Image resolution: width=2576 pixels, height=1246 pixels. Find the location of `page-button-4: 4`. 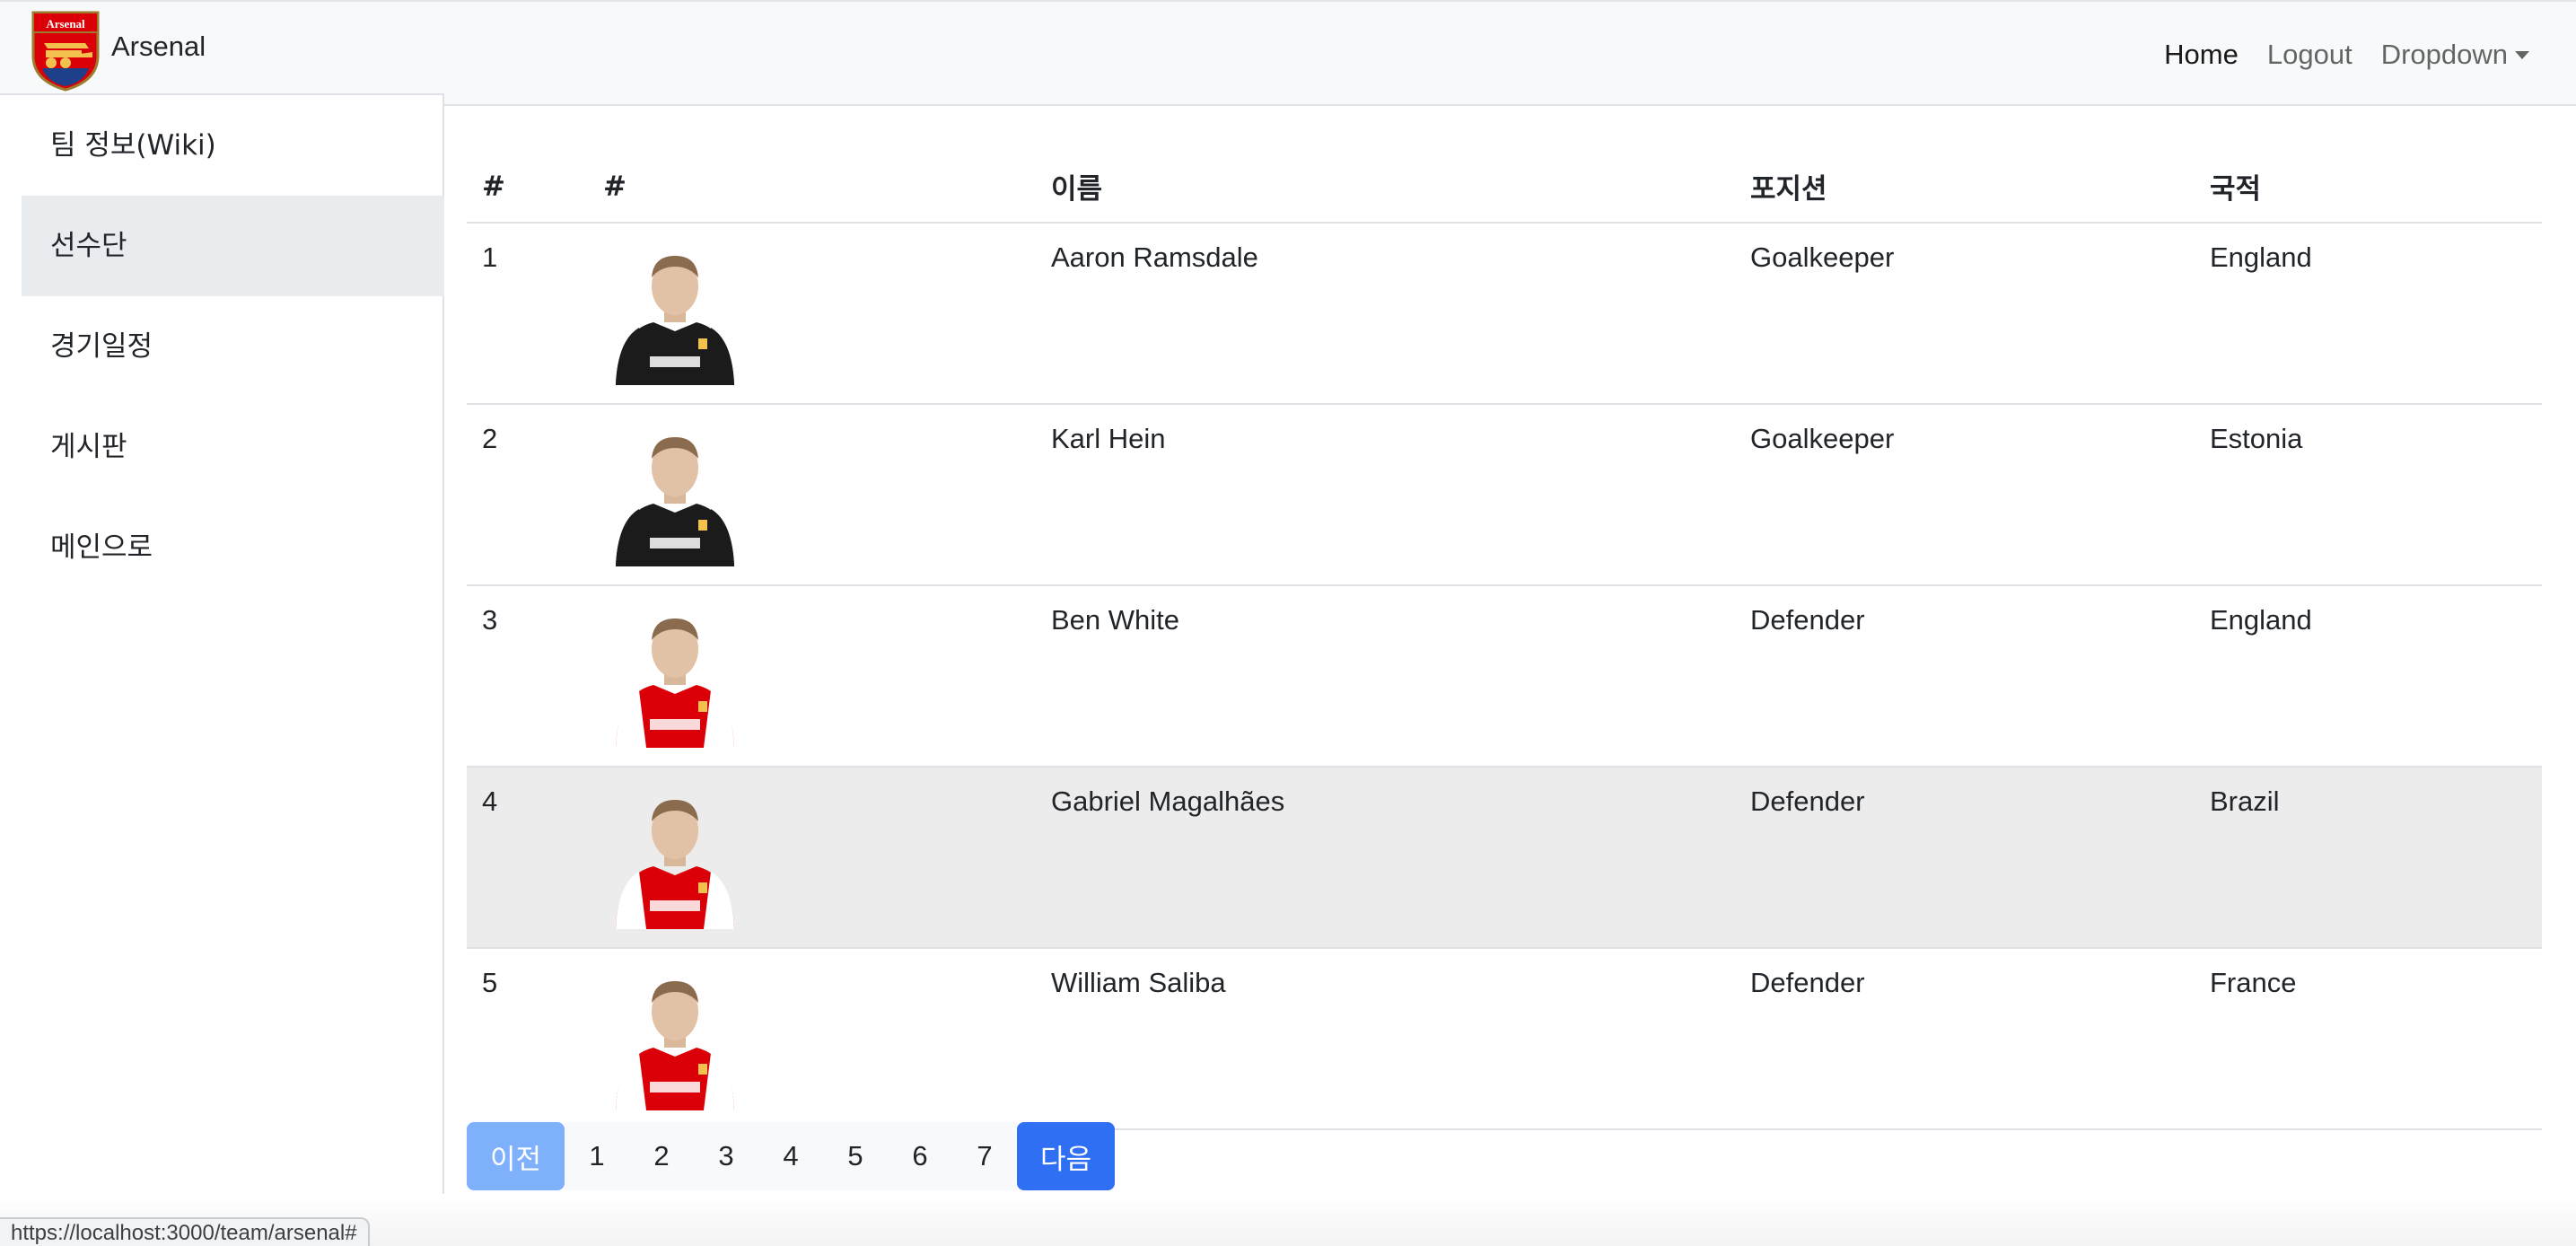

page-button-4: 4 is located at coordinates (791, 1156).